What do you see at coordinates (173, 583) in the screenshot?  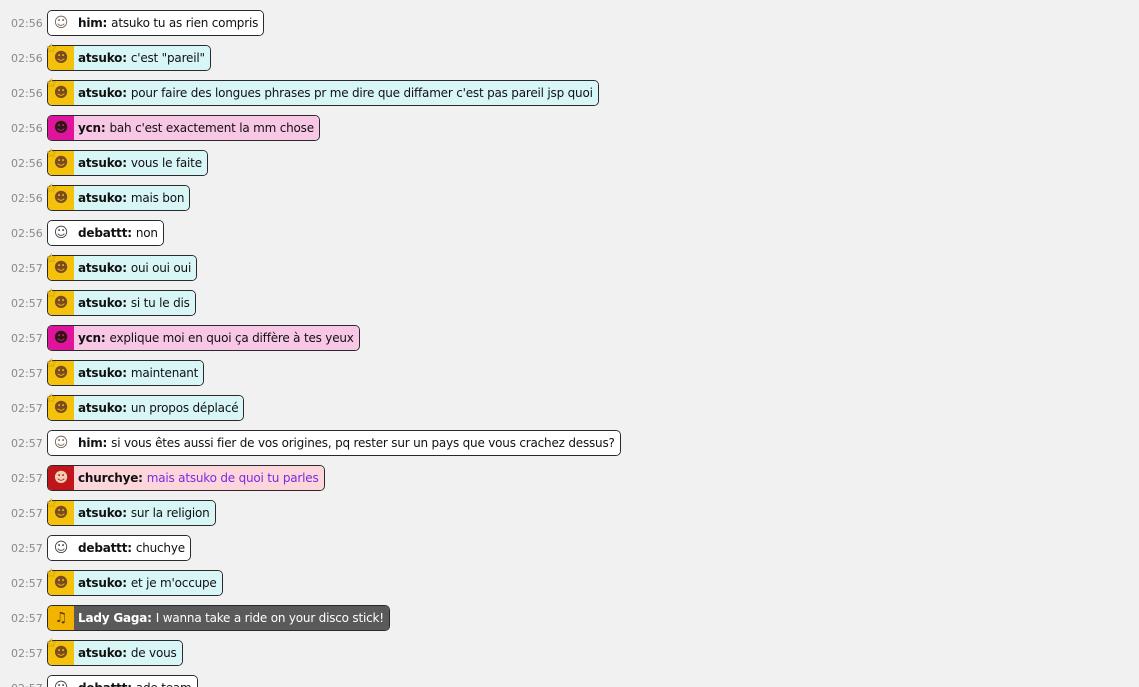 I see `message-text: et je m'occupe` at bounding box center [173, 583].